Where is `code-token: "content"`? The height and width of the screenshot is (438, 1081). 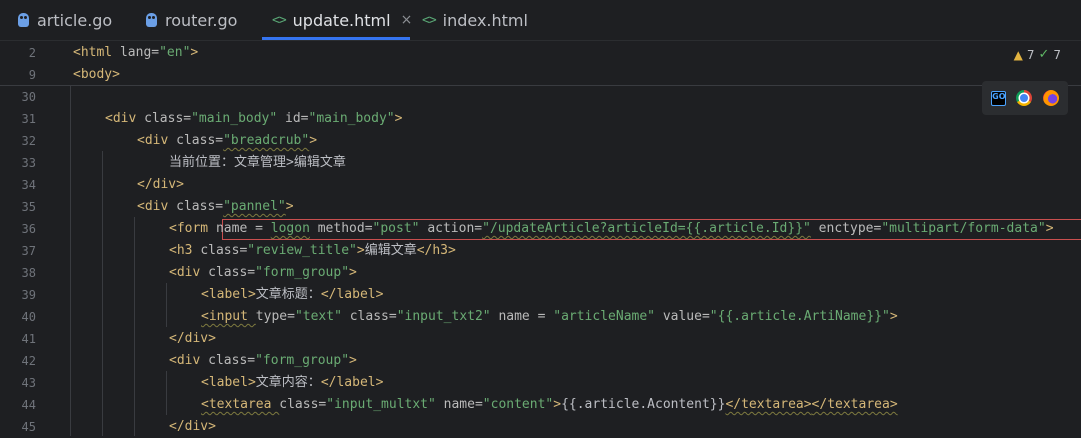 code-token: "content" is located at coordinates (518, 404).